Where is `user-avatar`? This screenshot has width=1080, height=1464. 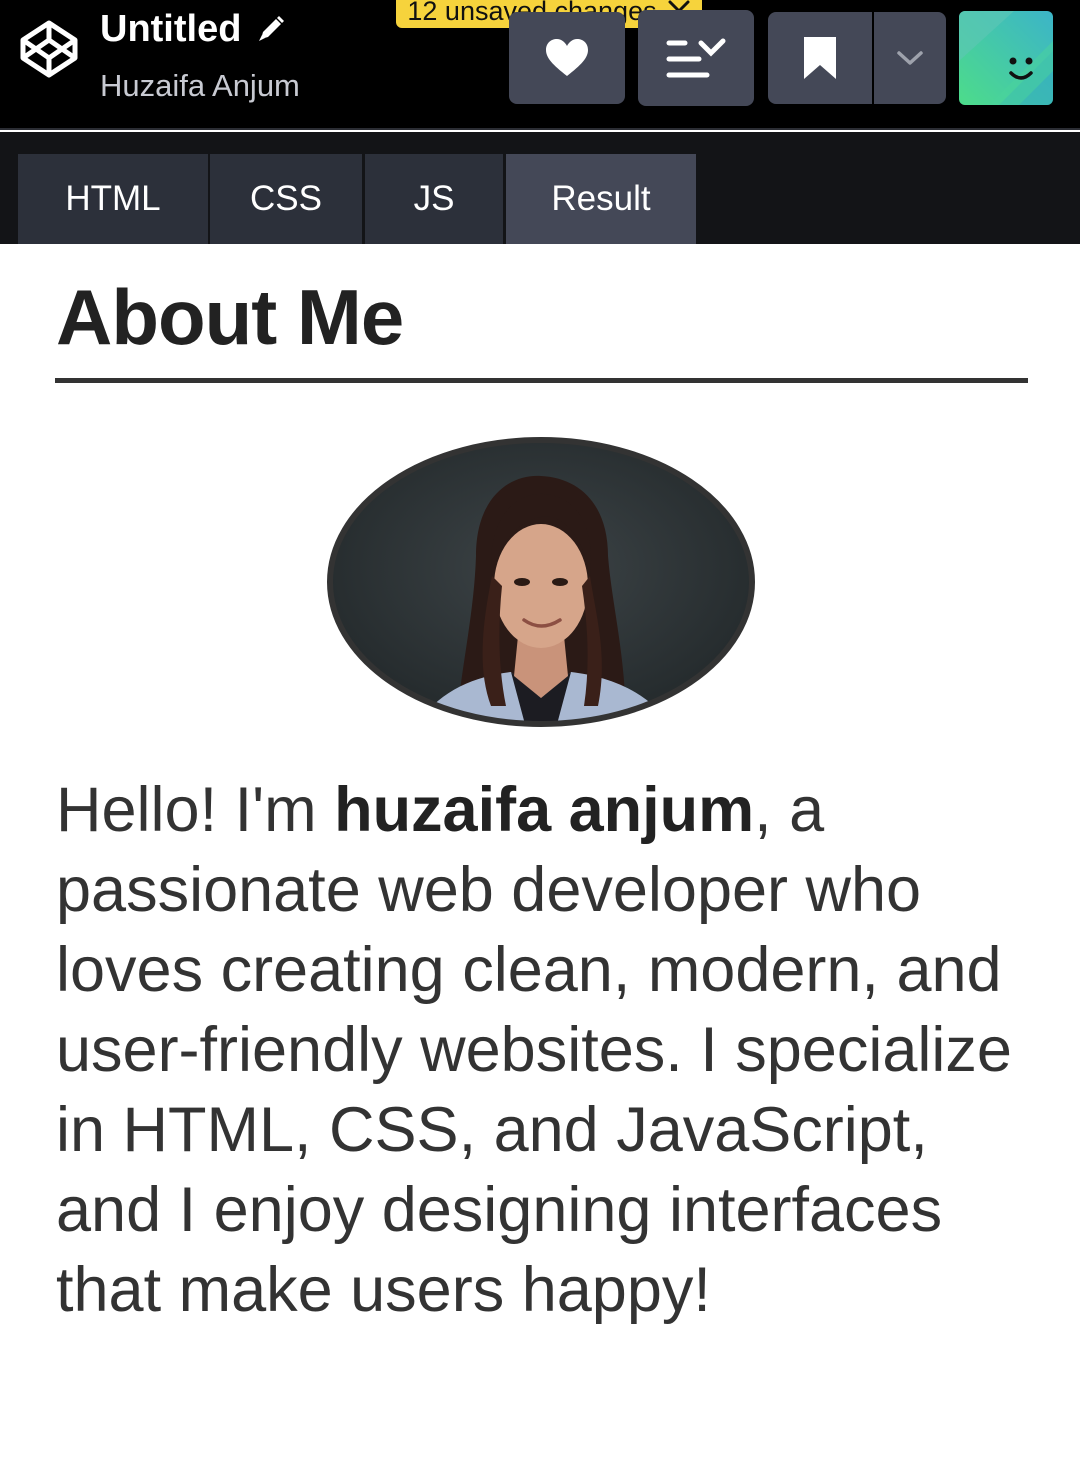 user-avatar is located at coordinates (1006, 58).